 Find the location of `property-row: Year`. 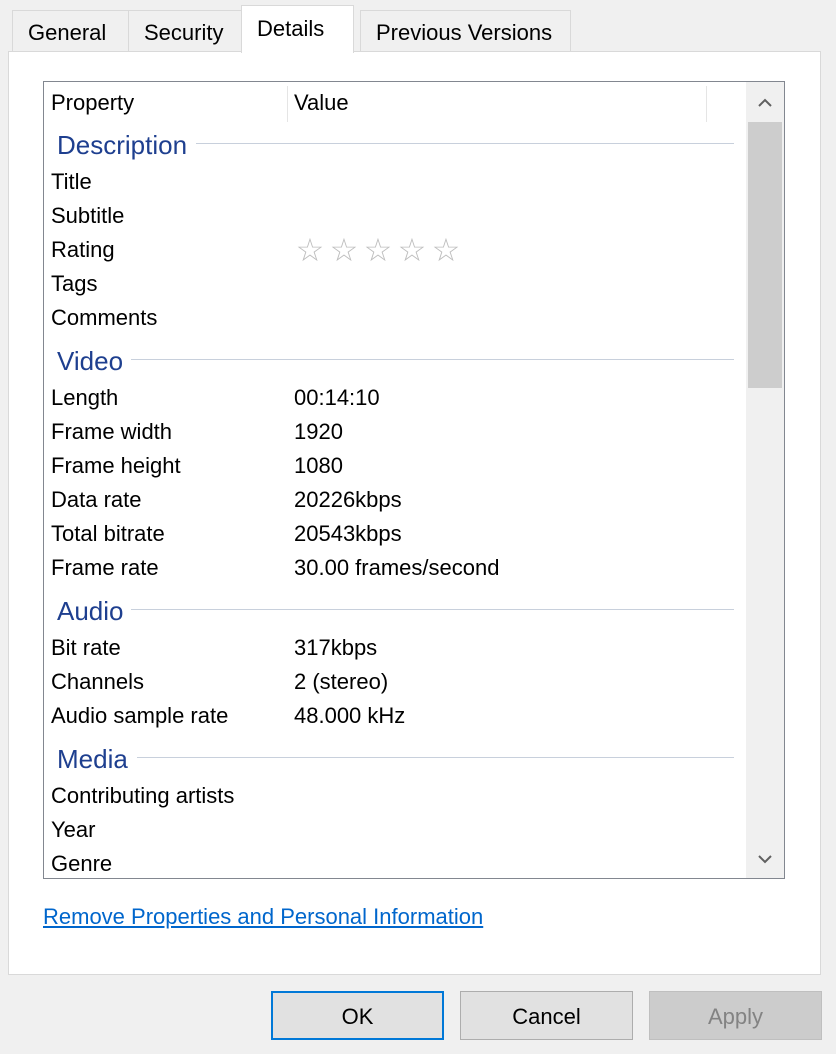

property-row: Year is located at coordinates (396, 830).